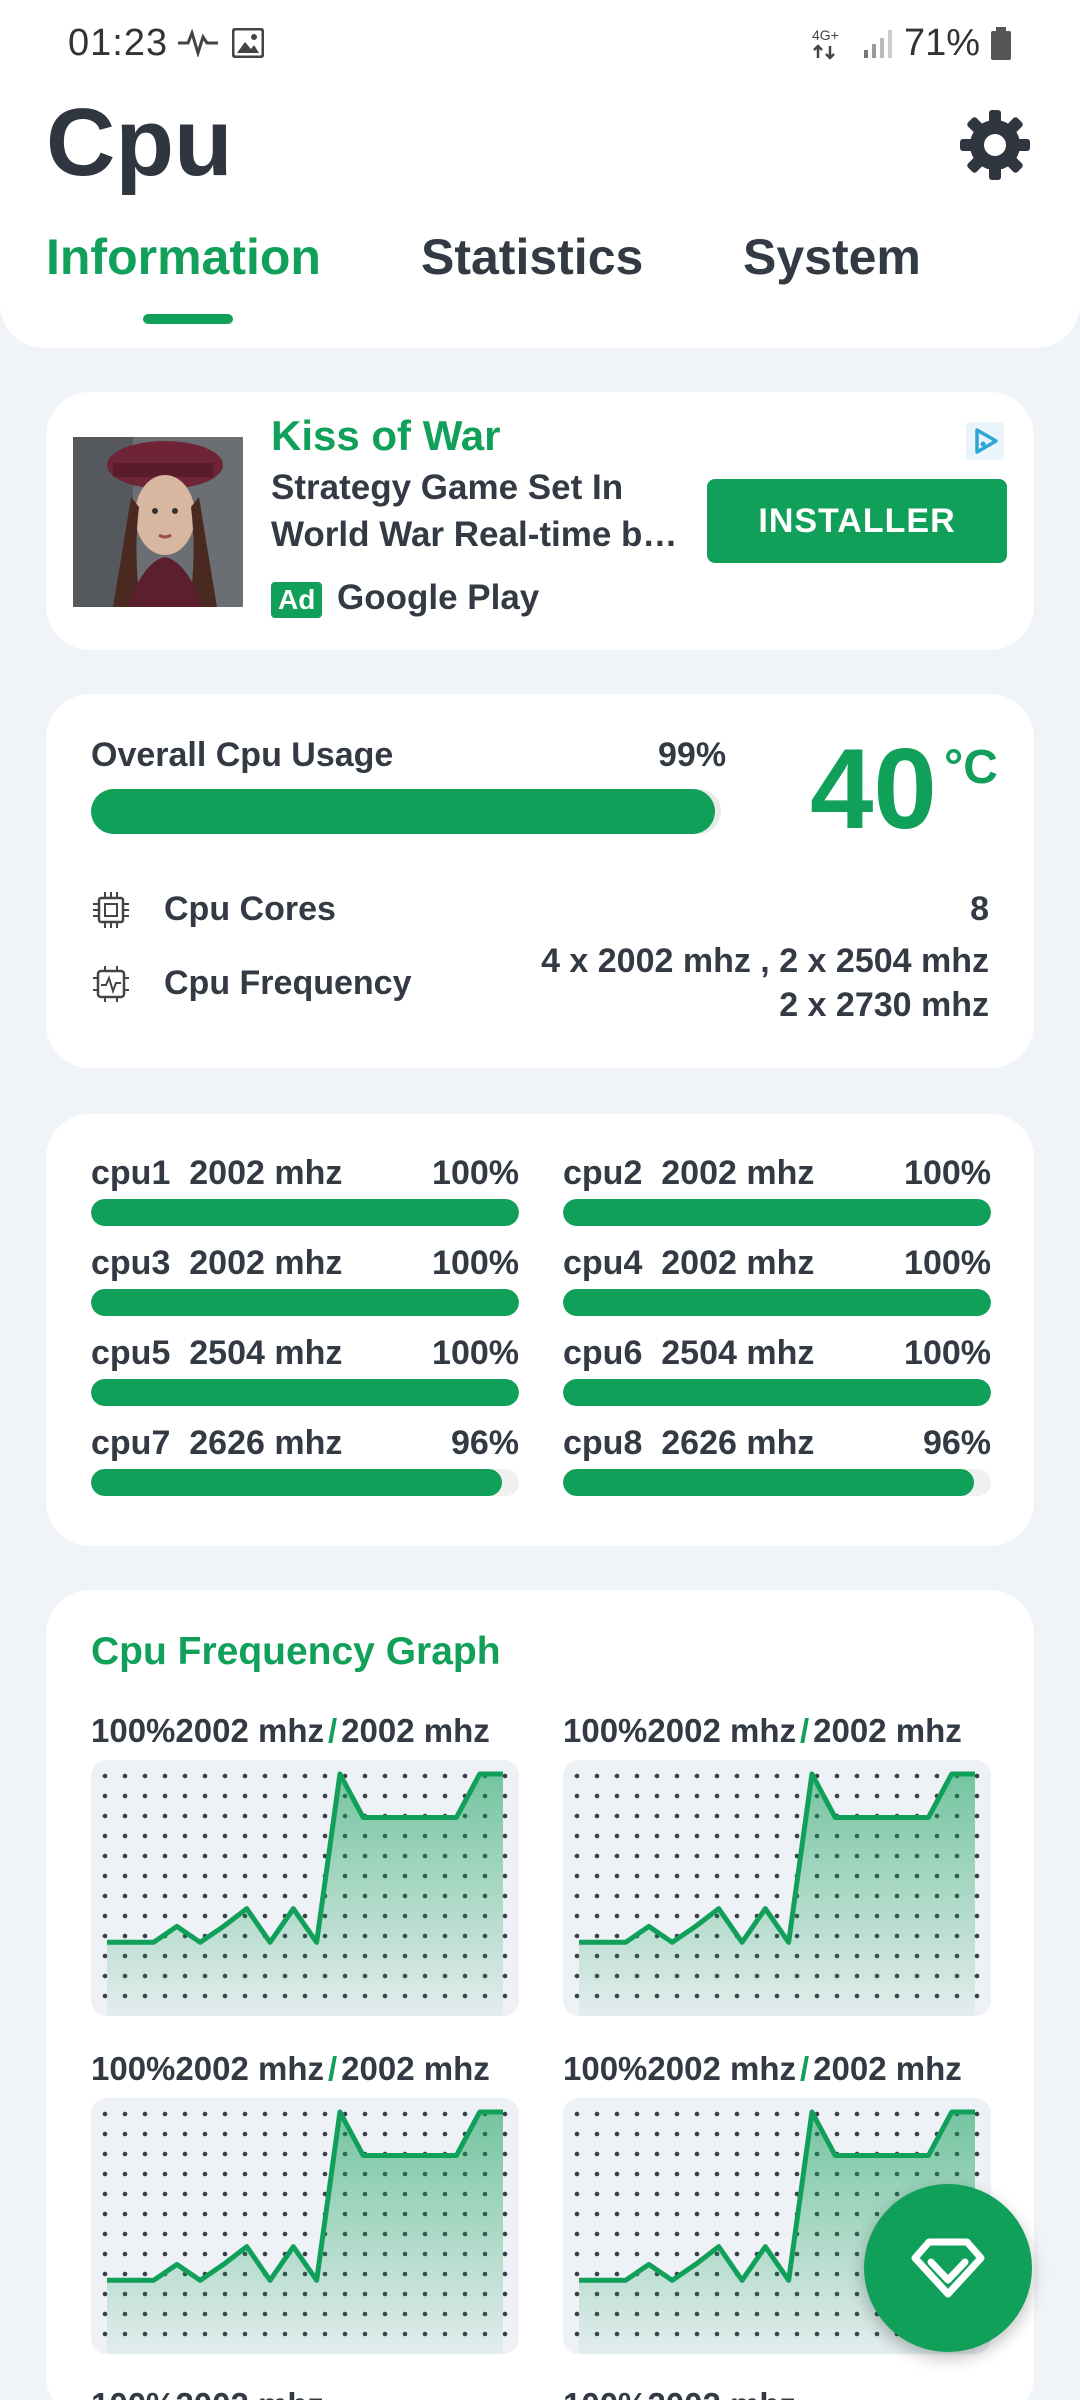  What do you see at coordinates (777, 1374) in the screenshot?
I see `core-item: cpu6 2504 mhz 100%` at bounding box center [777, 1374].